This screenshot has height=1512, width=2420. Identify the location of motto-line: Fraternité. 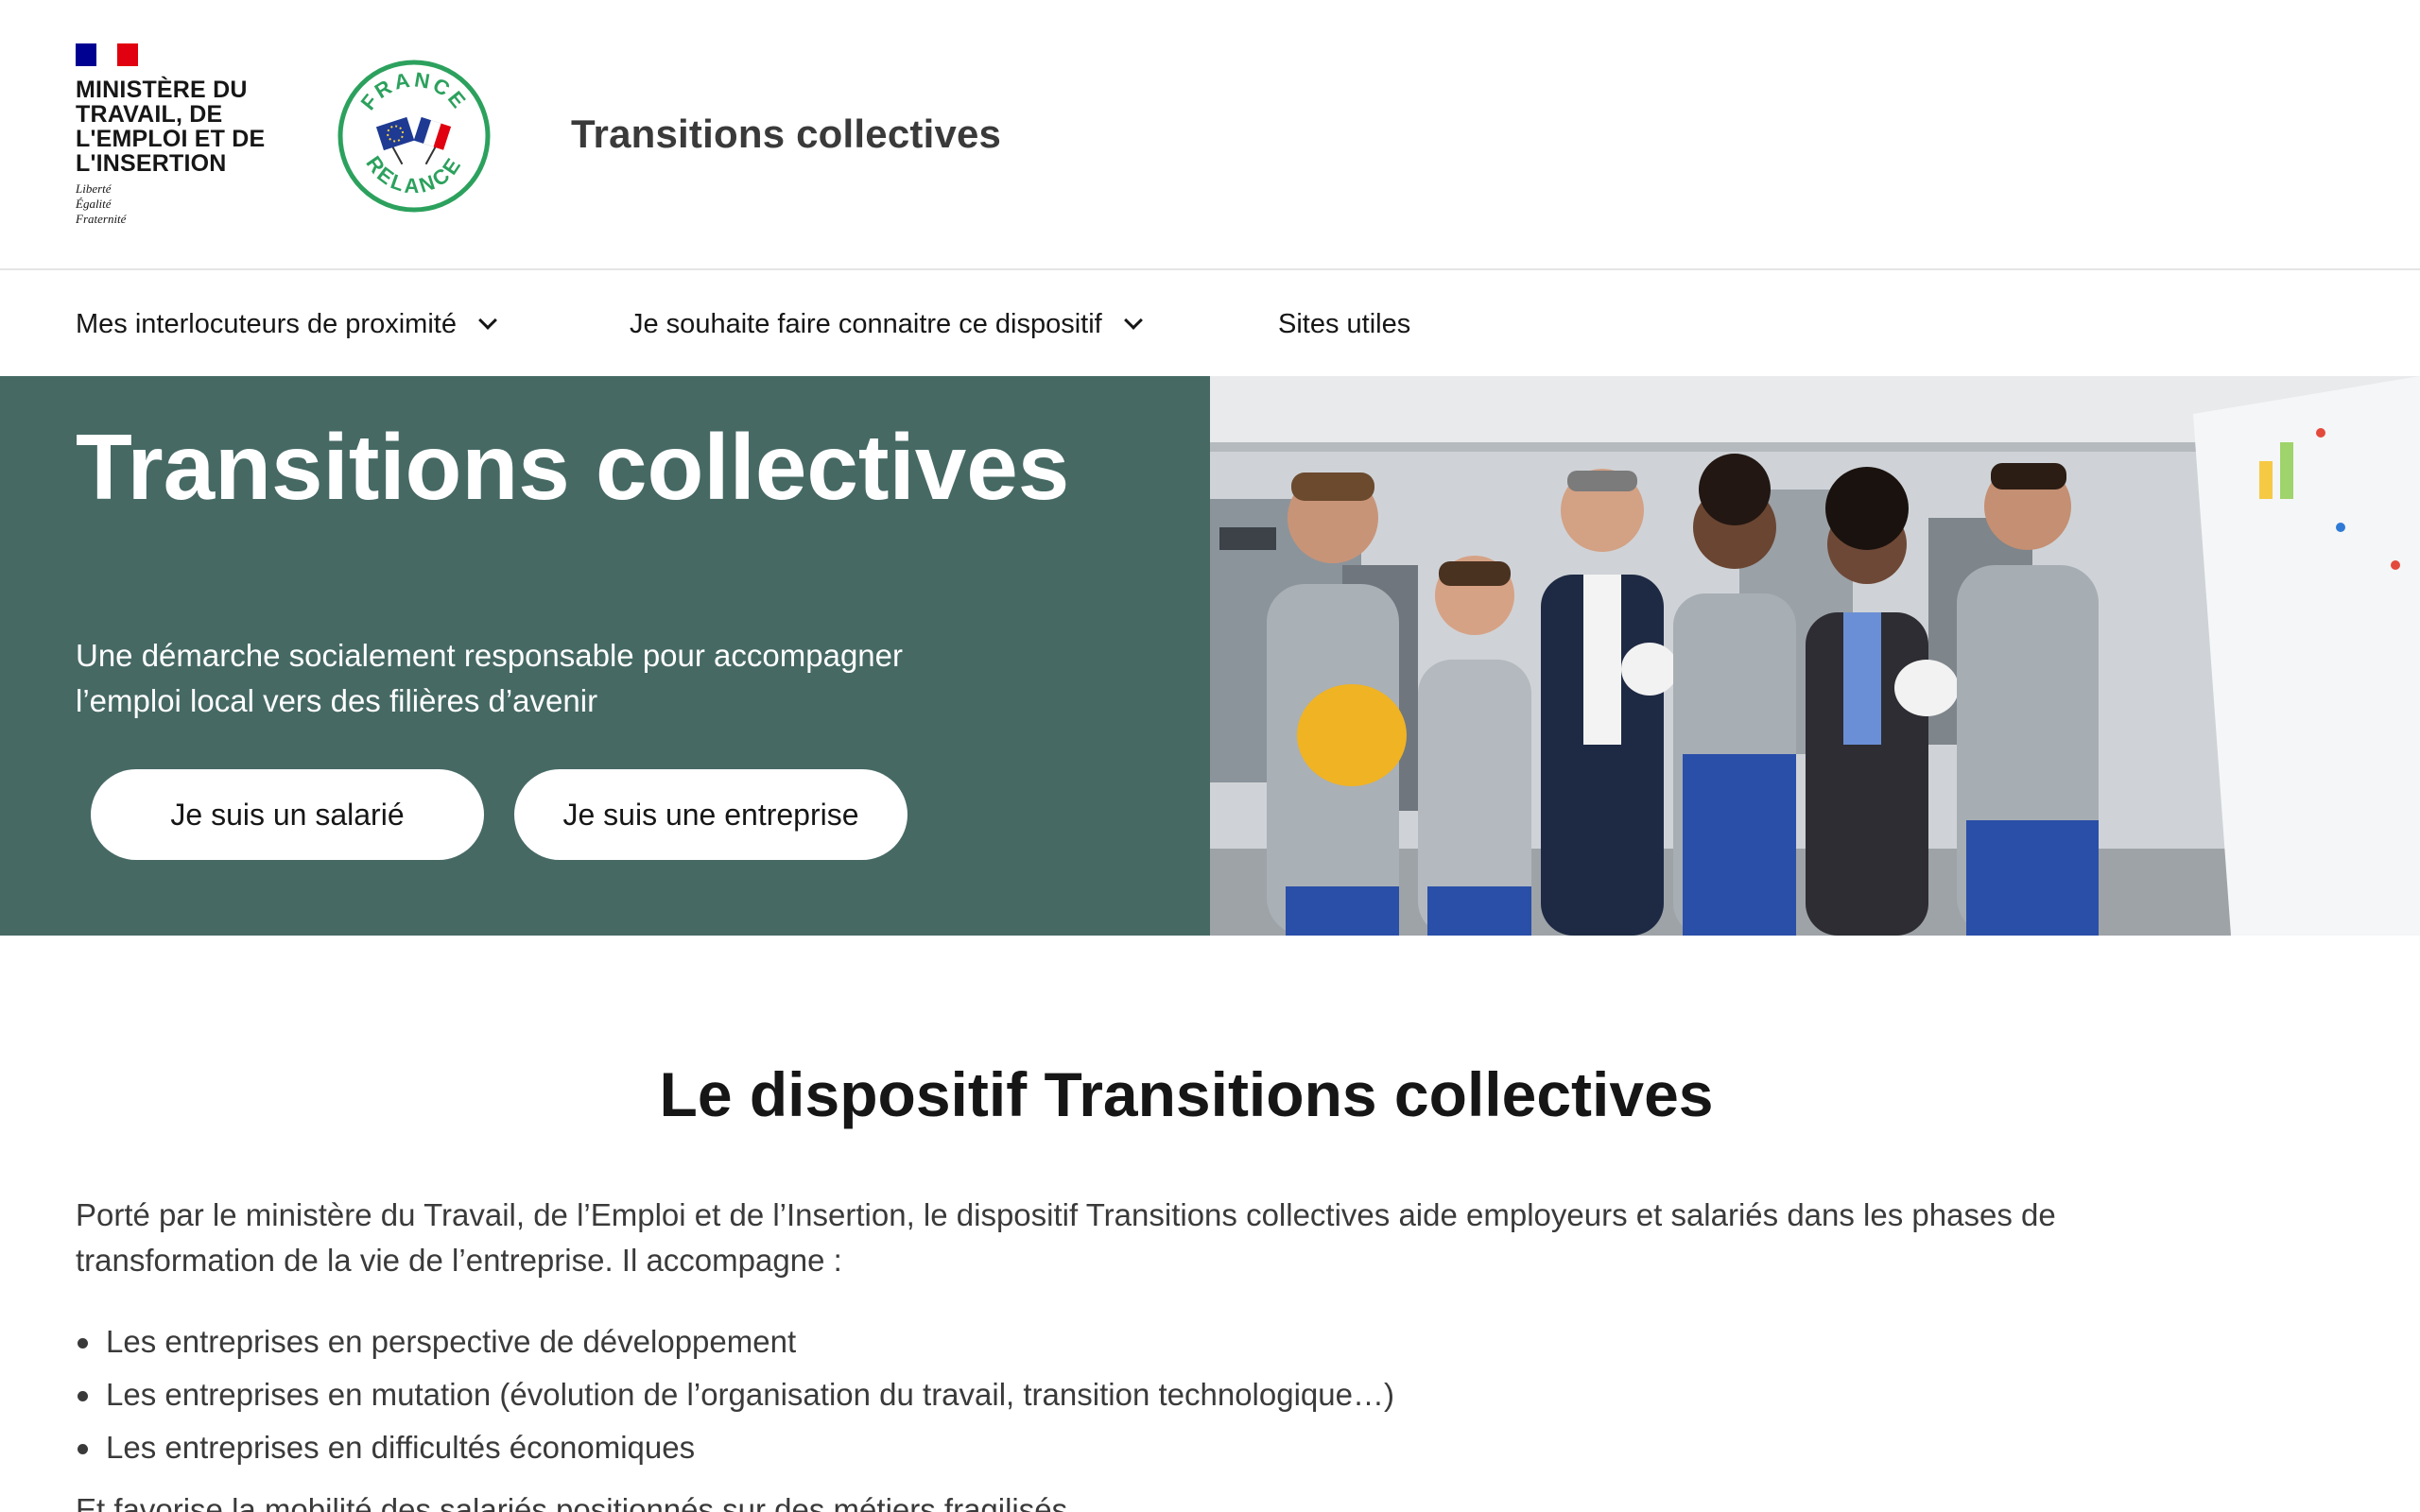
(101, 219).